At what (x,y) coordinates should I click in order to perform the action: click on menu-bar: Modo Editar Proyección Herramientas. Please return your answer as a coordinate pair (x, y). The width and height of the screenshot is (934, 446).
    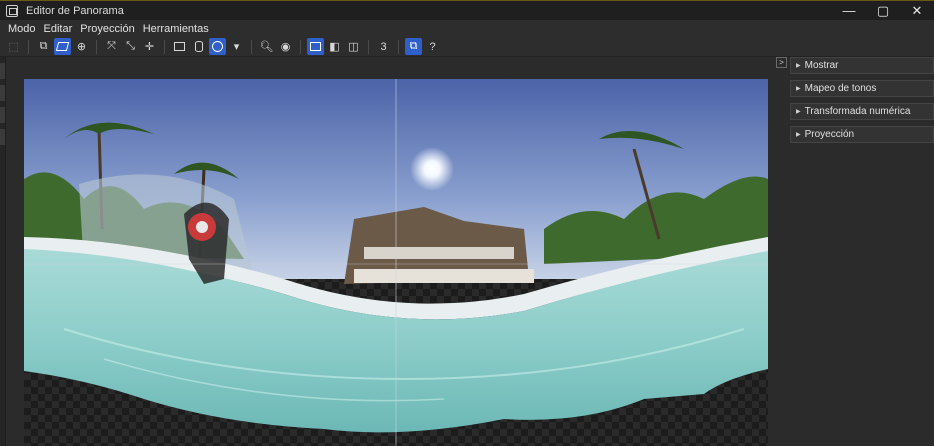
    Looking at the image, I should click on (467, 28).